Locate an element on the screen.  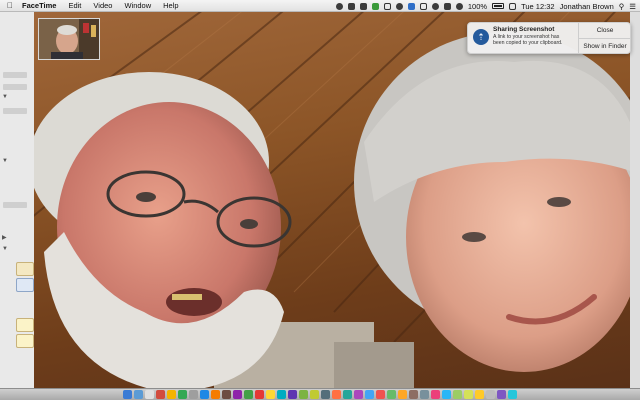
notification-divider is located at coordinates (604, 38).